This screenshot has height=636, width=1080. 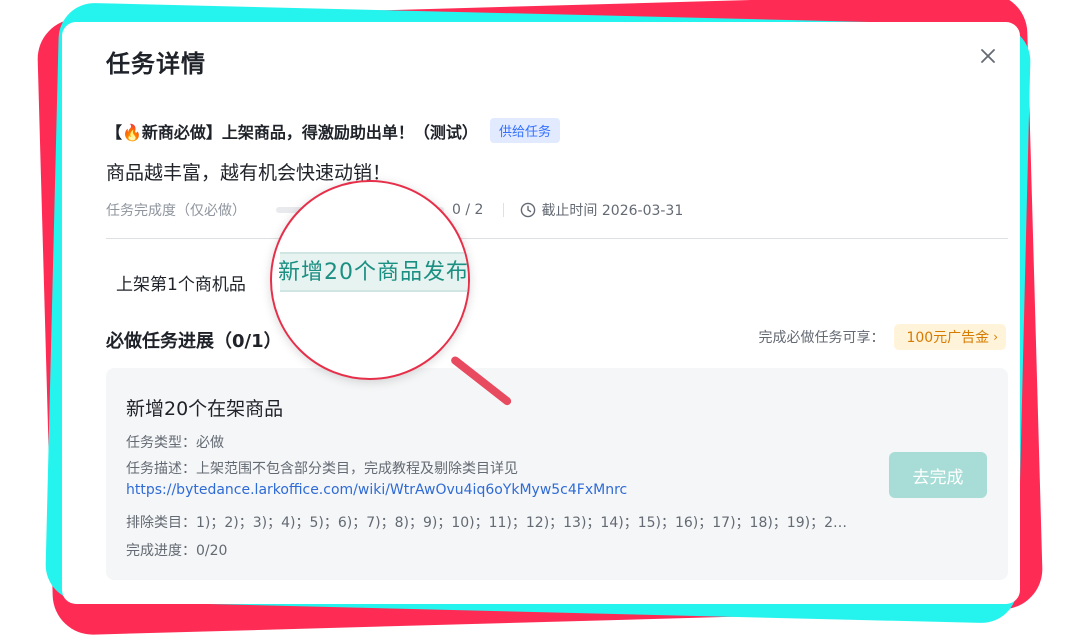 What do you see at coordinates (557, 238) in the screenshot?
I see `section-divider` at bounding box center [557, 238].